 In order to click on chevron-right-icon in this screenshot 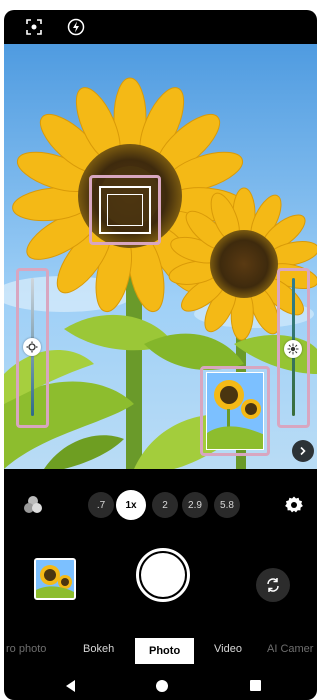, I will do `click(303, 451)`.